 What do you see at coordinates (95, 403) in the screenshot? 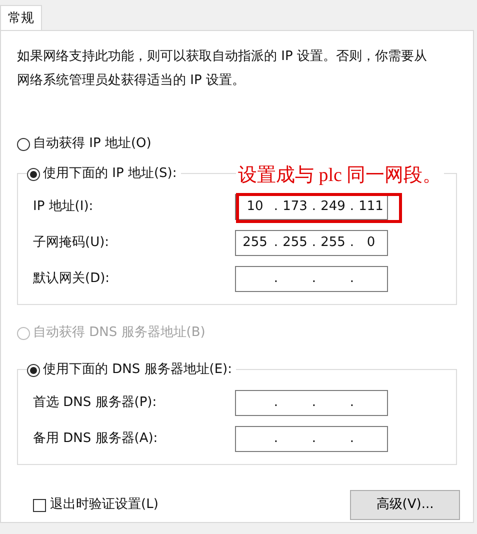
I see `field-label: 首选 DNS 服务器(P):` at bounding box center [95, 403].